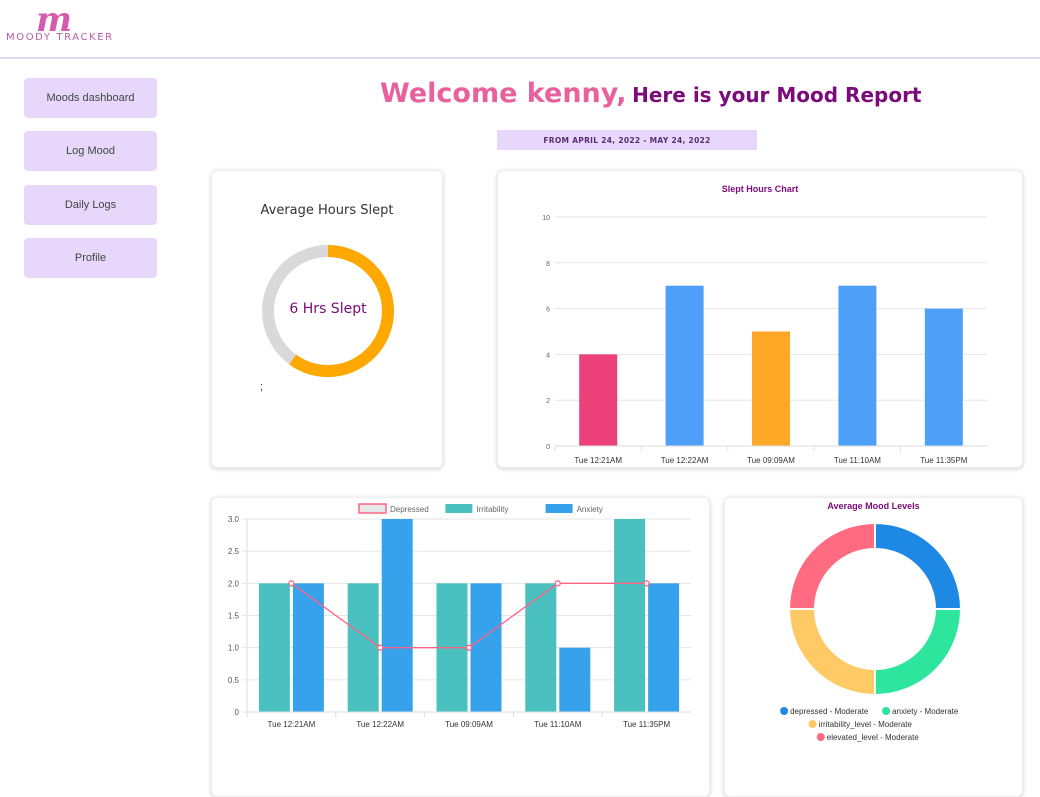  What do you see at coordinates (548, 264) in the screenshot?
I see `y-tick-label: 8` at bounding box center [548, 264].